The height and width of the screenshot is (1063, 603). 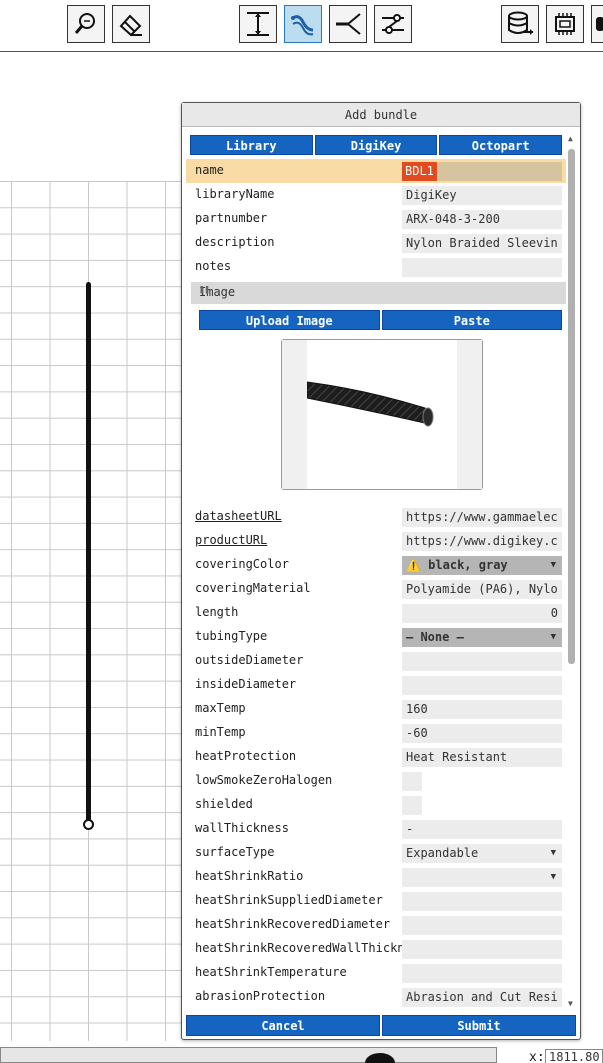 What do you see at coordinates (289, 320) in the screenshot?
I see `upload-image-button: Upload Image` at bounding box center [289, 320].